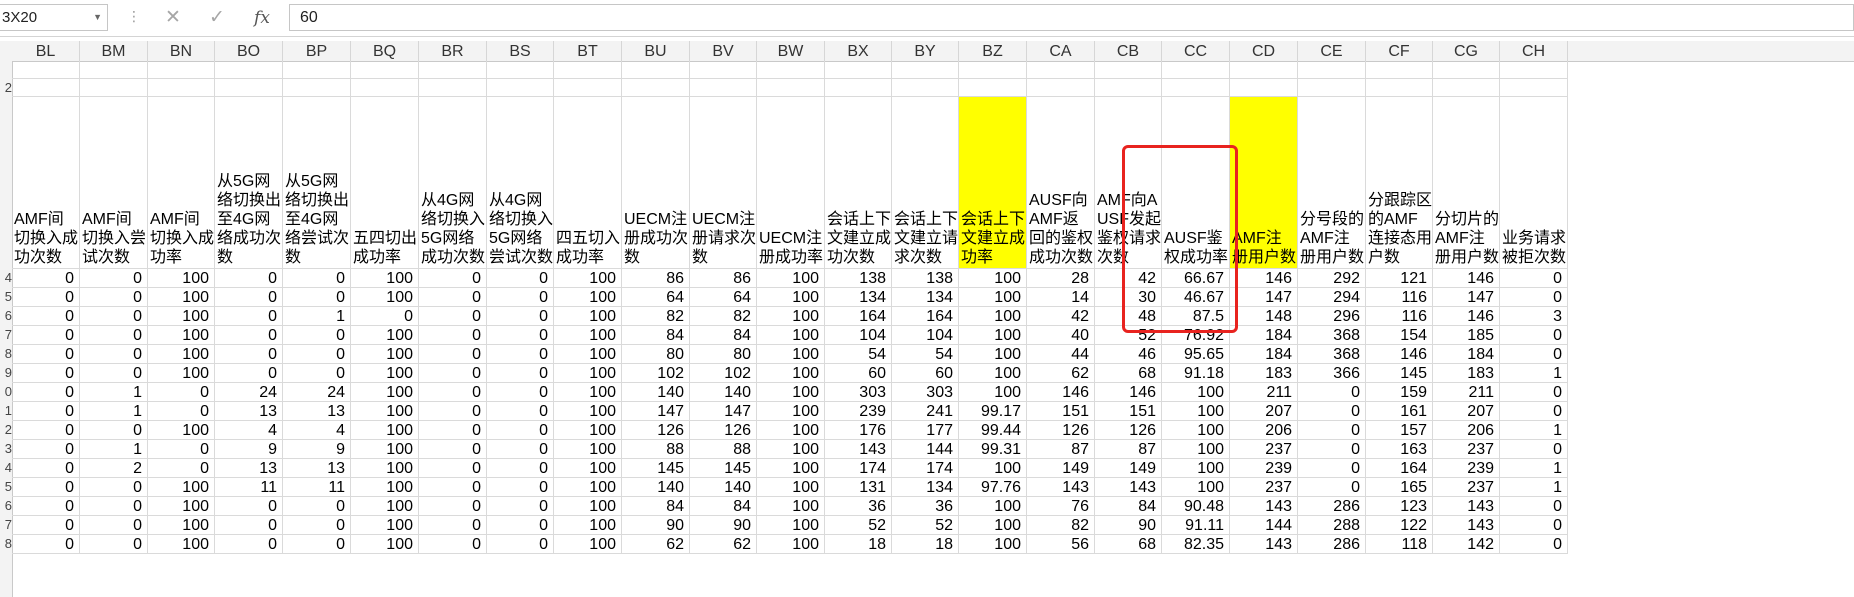 The image size is (1854, 597). Describe the element at coordinates (993, 183) in the screenshot. I see `field-header-cell: 会话上下文建立成功率` at that location.